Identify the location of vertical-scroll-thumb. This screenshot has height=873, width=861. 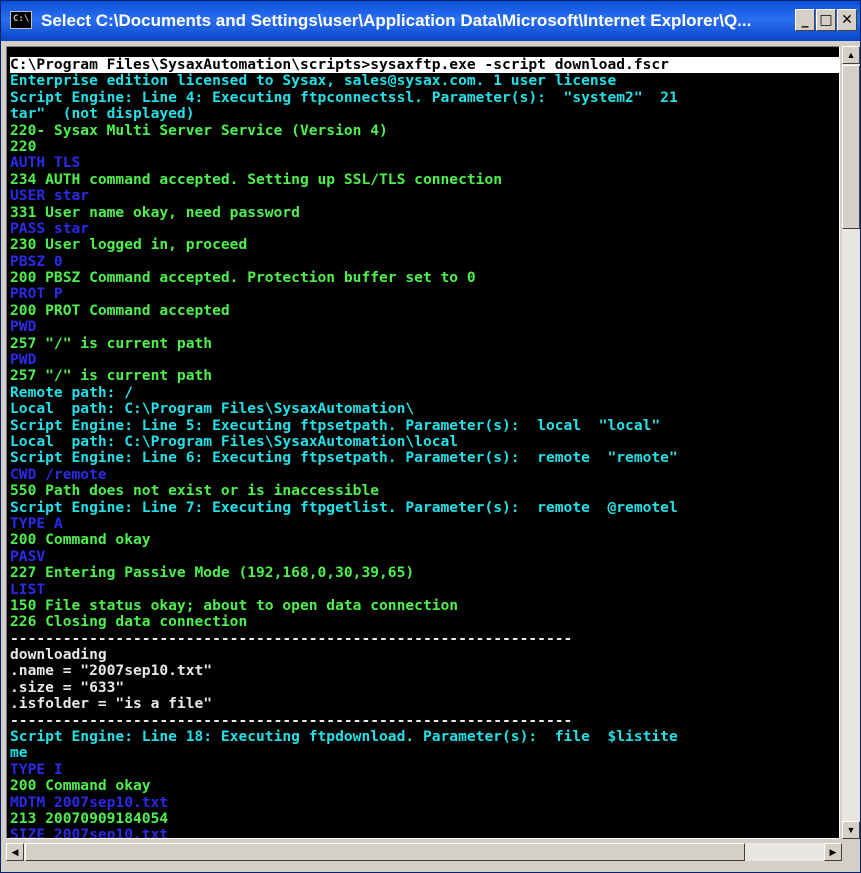
(851, 147).